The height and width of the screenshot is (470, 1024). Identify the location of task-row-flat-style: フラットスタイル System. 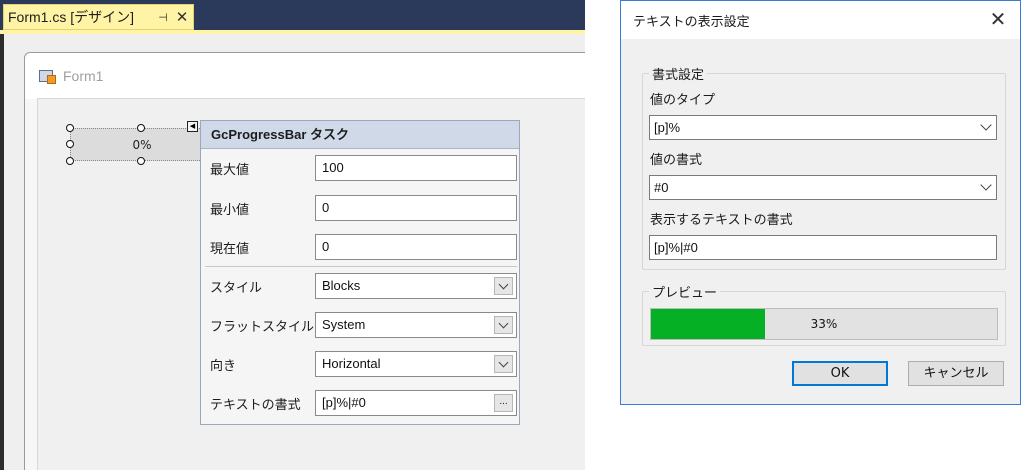
(360, 325).